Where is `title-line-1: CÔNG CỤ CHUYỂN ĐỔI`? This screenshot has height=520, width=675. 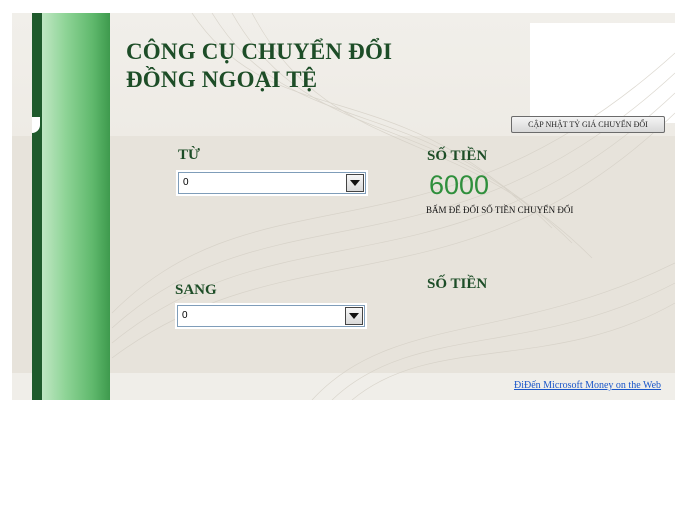 title-line-1: CÔNG CỤ CHUYỂN ĐỔI is located at coordinates (259, 51).